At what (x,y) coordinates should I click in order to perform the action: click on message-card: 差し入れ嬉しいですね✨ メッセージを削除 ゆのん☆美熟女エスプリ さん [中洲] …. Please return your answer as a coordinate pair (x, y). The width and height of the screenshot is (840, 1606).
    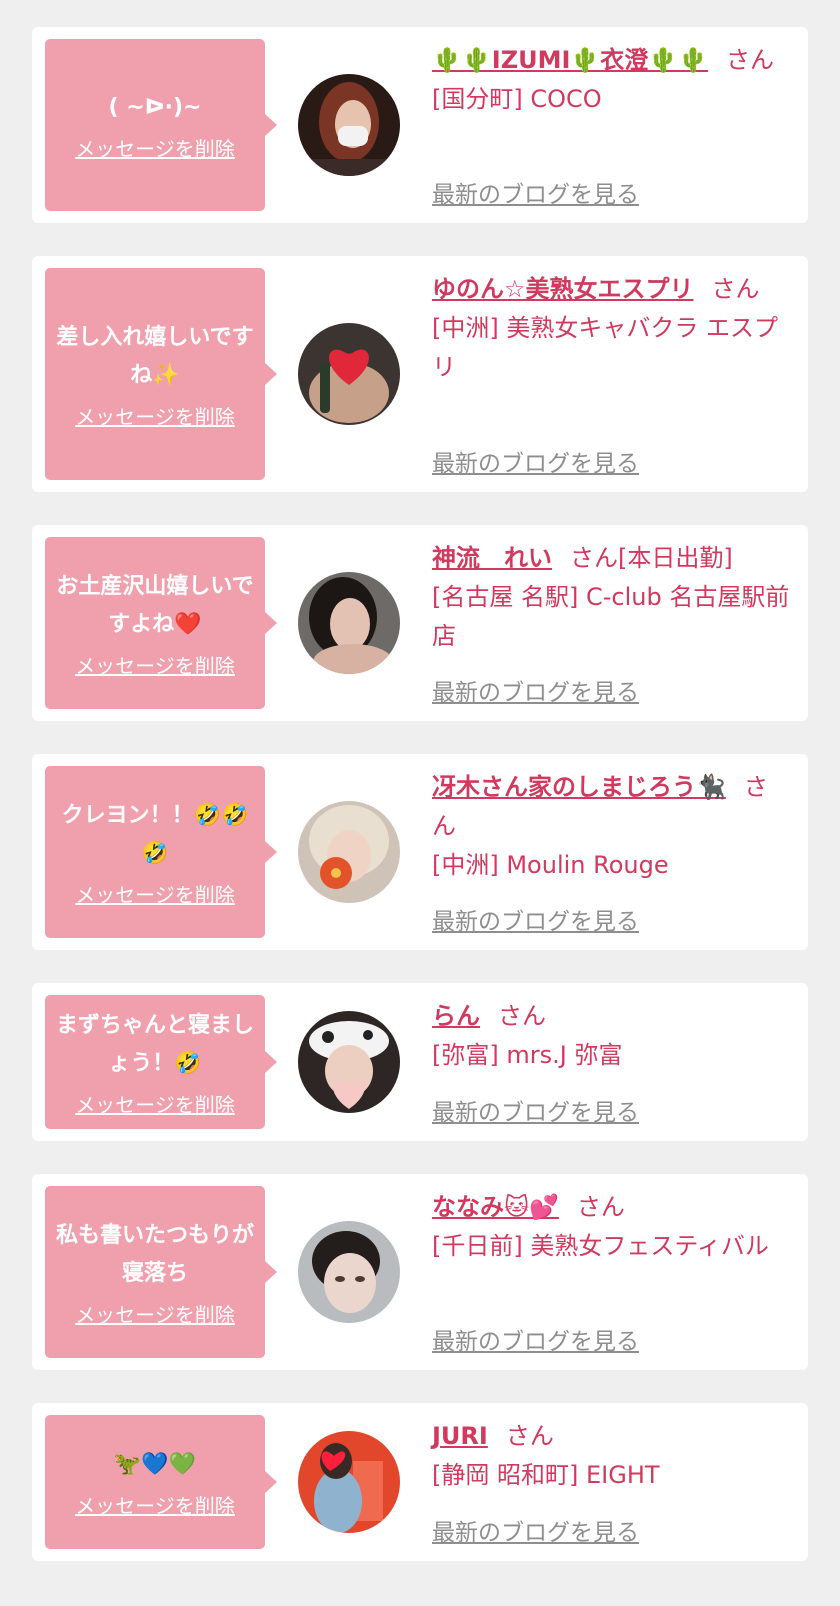
    Looking at the image, I should click on (420, 374).